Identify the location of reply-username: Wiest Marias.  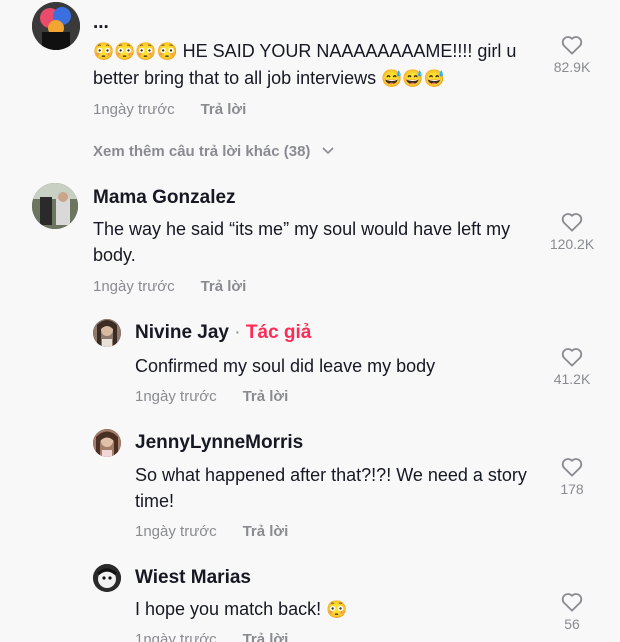
(193, 578).